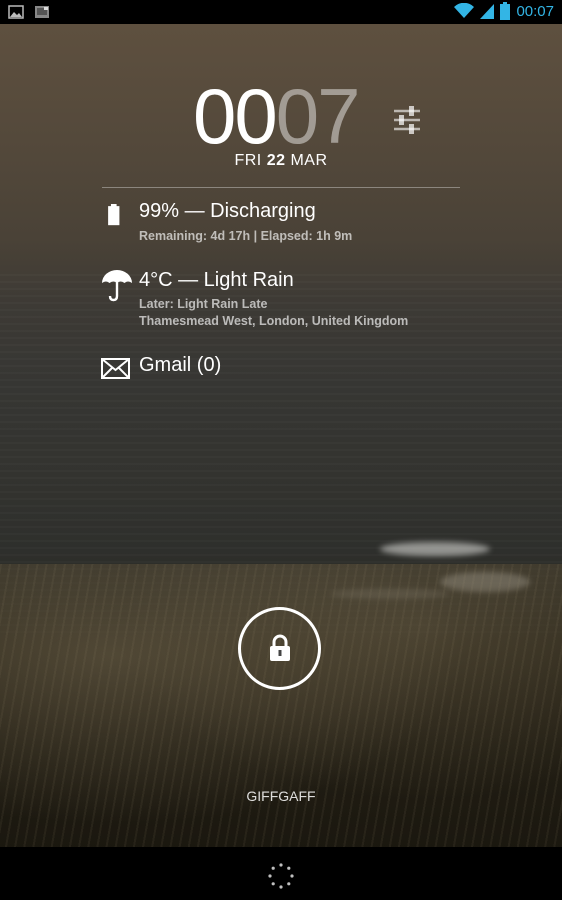  Describe the element at coordinates (216, 280) in the screenshot. I see `weather-title: 4°C — Light Rain` at that location.